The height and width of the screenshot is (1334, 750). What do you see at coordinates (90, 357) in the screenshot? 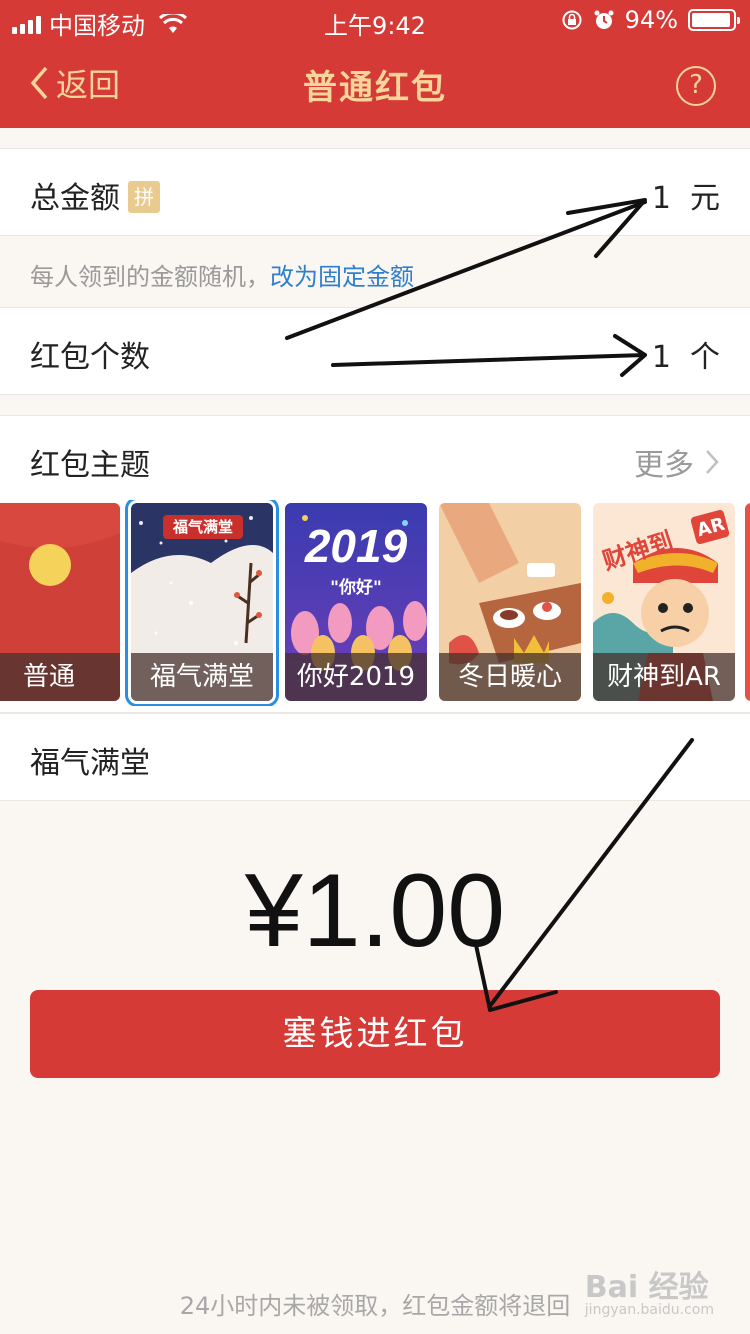
I see `packet-count-label: 红包个数` at bounding box center [90, 357].